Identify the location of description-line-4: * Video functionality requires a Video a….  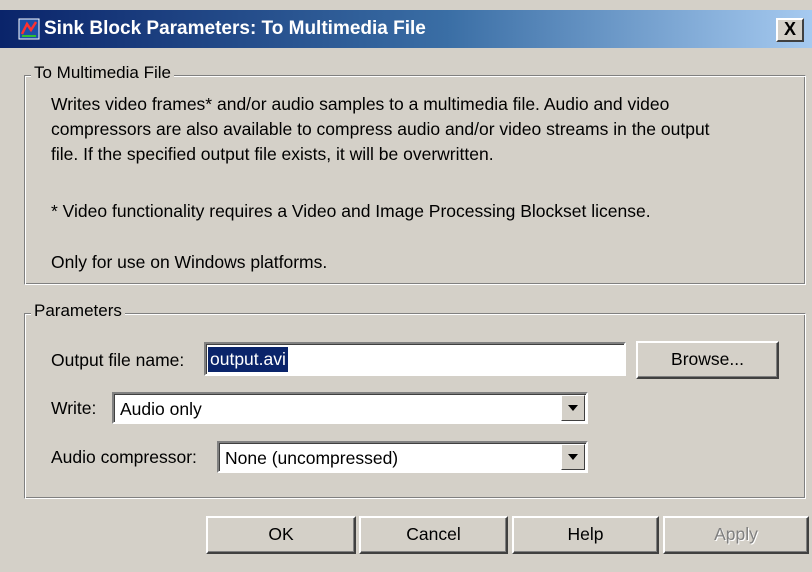
(351, 211).